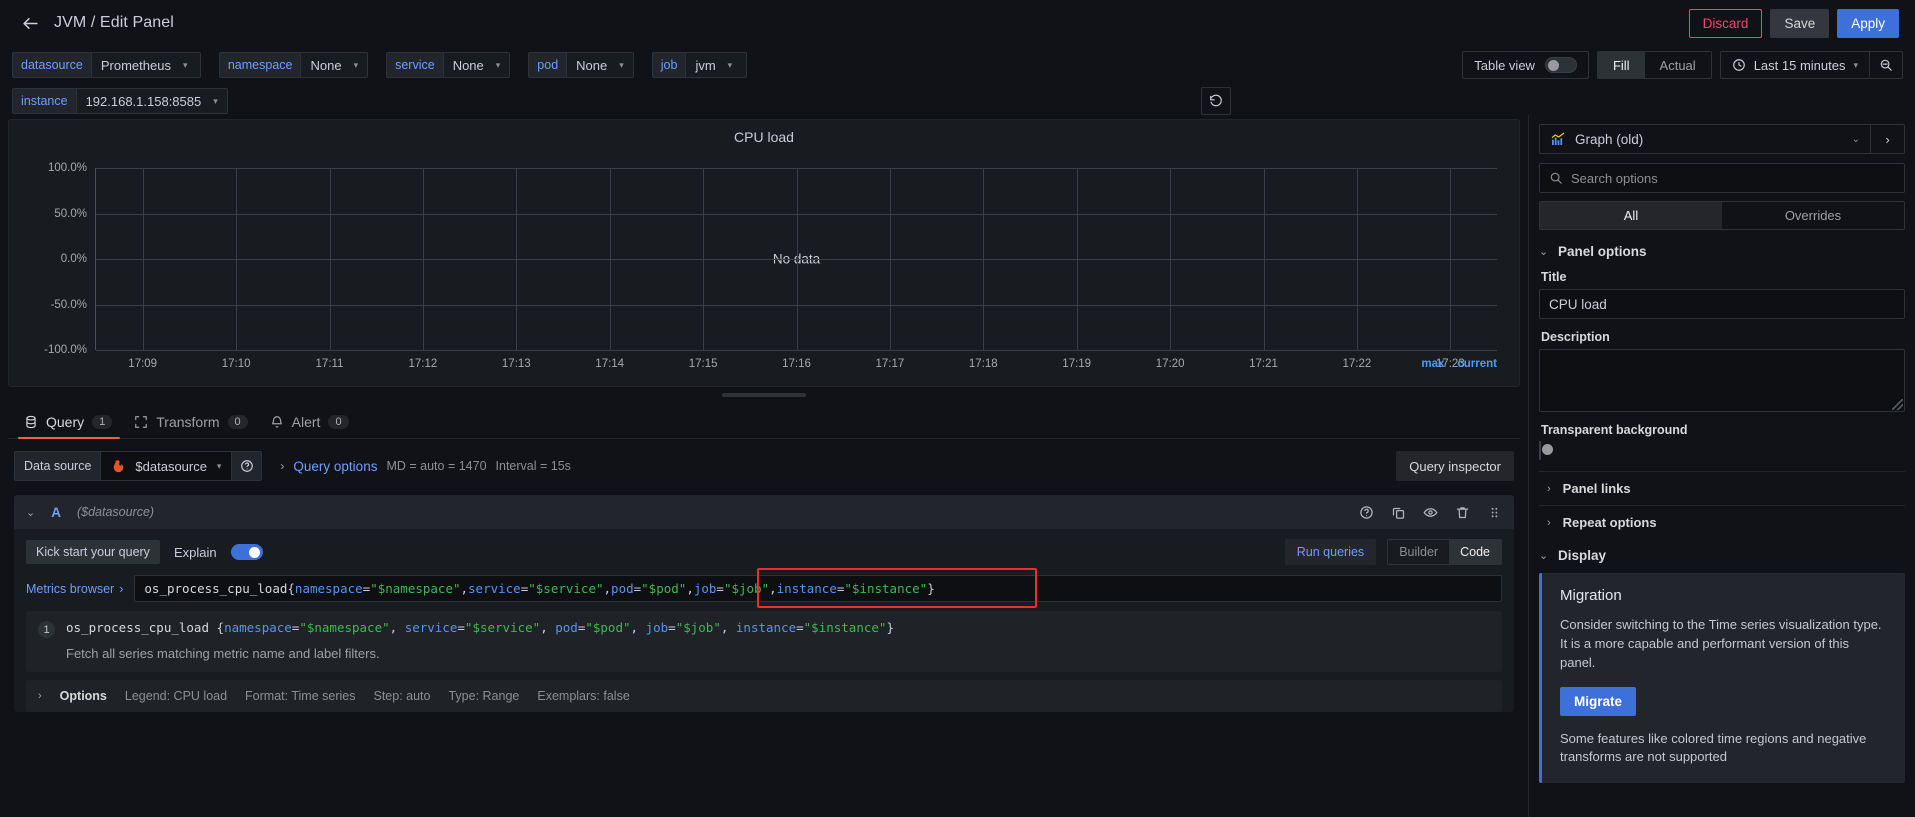 This screenshot has height=817, width=1915. What do you see at coordinates (1813, 215) in the screenshot?
I see `tab-overrides: Overrides` at bounding box center [1813, 215].